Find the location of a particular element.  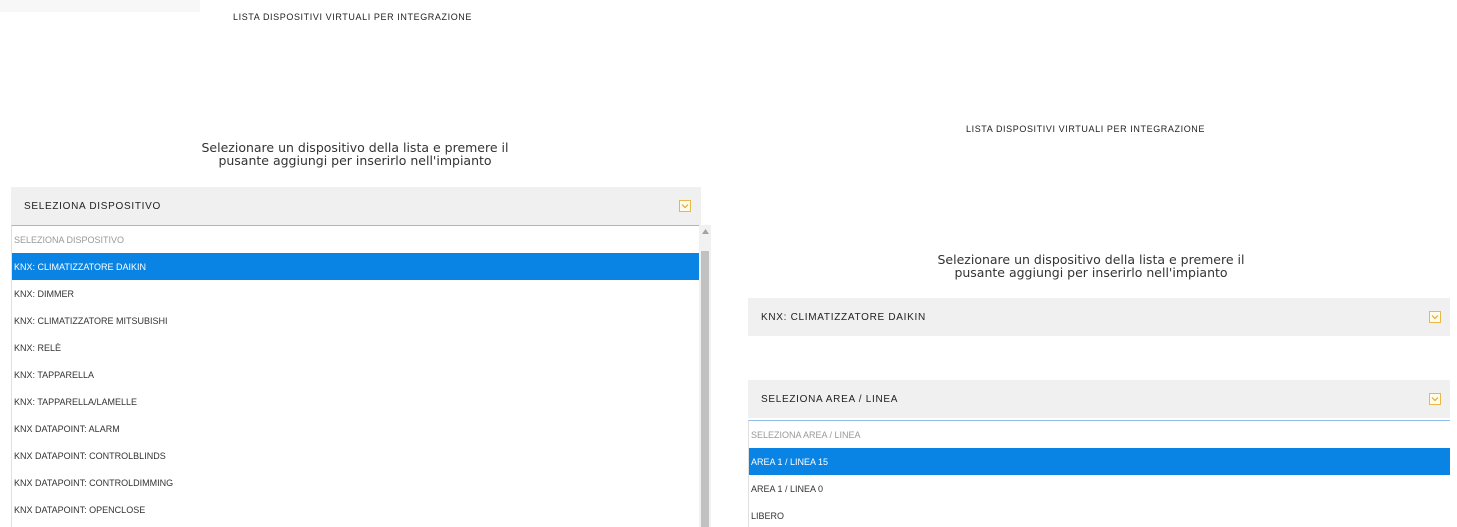

area-line-list-option: AREA 1 / LINEA 15 is located at coordinates (1099, 461).